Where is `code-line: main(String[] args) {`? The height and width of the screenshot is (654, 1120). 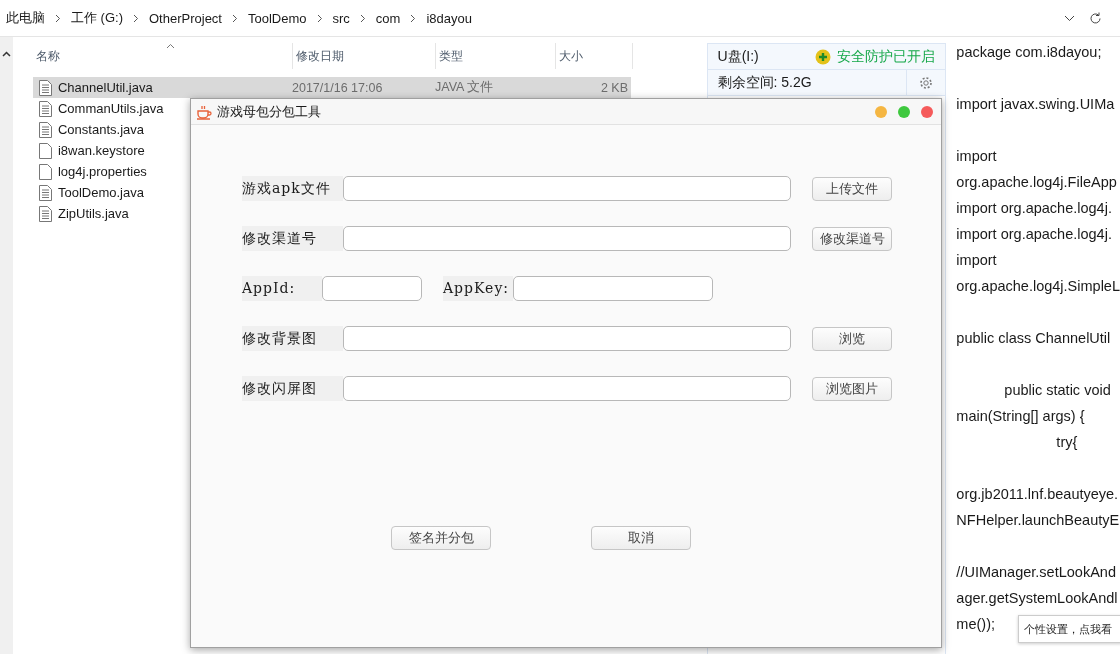 code-line: main(String[] args) { is located at coordinates (1020, 416).